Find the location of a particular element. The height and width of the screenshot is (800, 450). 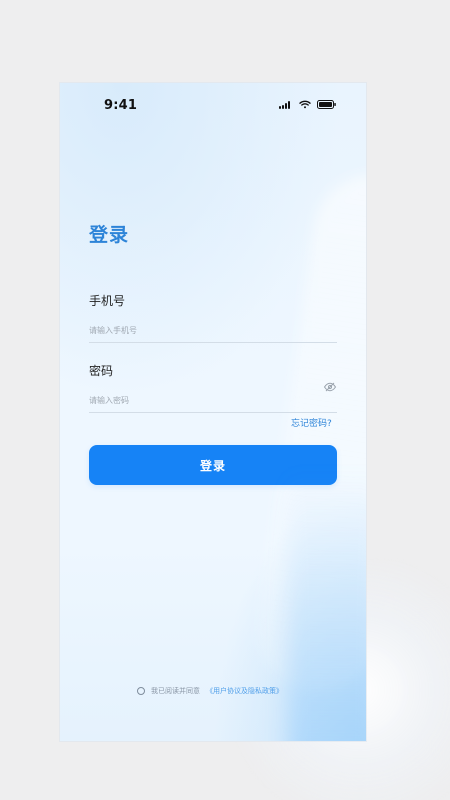

status-time: 9:41 is located at coordinates (121, 105).